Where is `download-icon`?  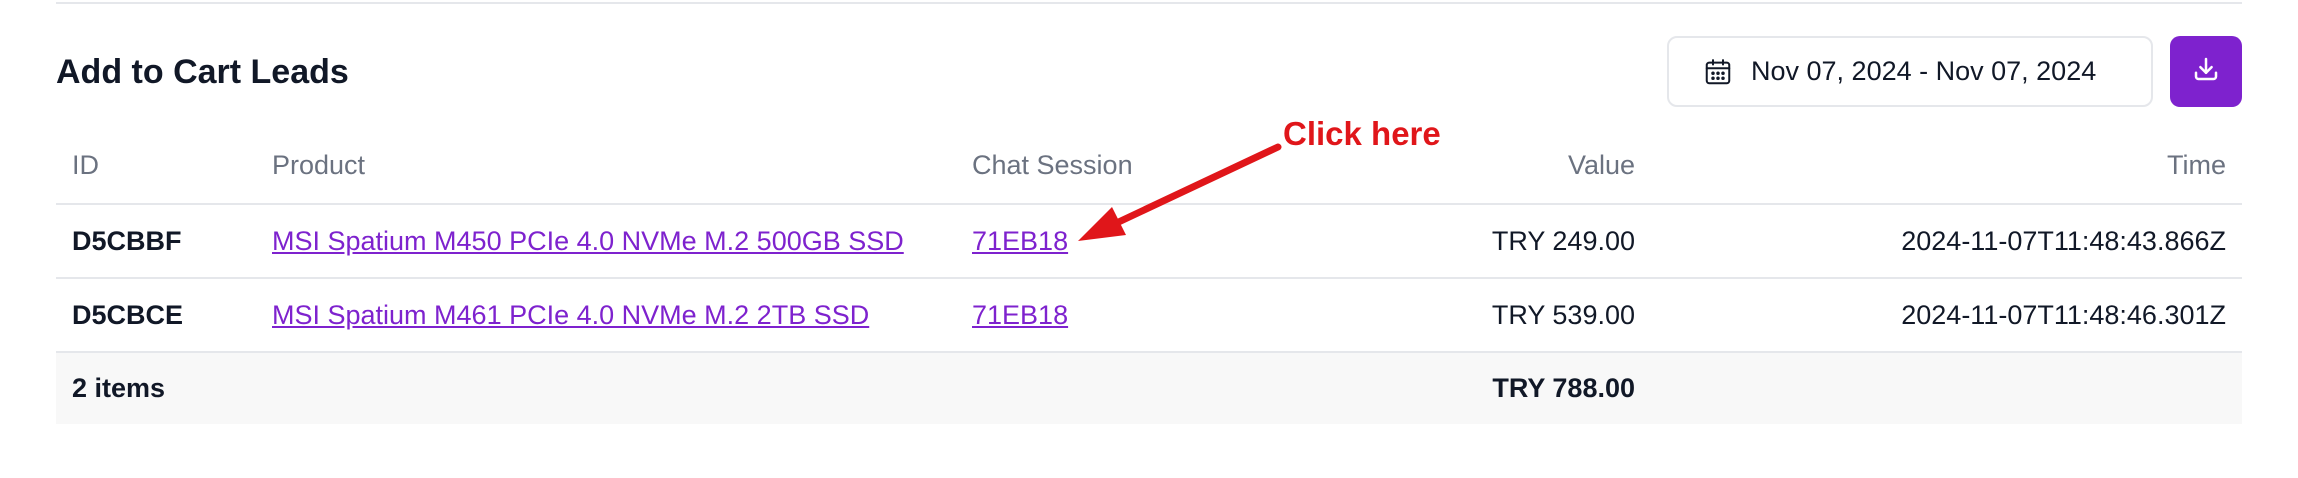 download-icon is located at coordinates (2206, 71).